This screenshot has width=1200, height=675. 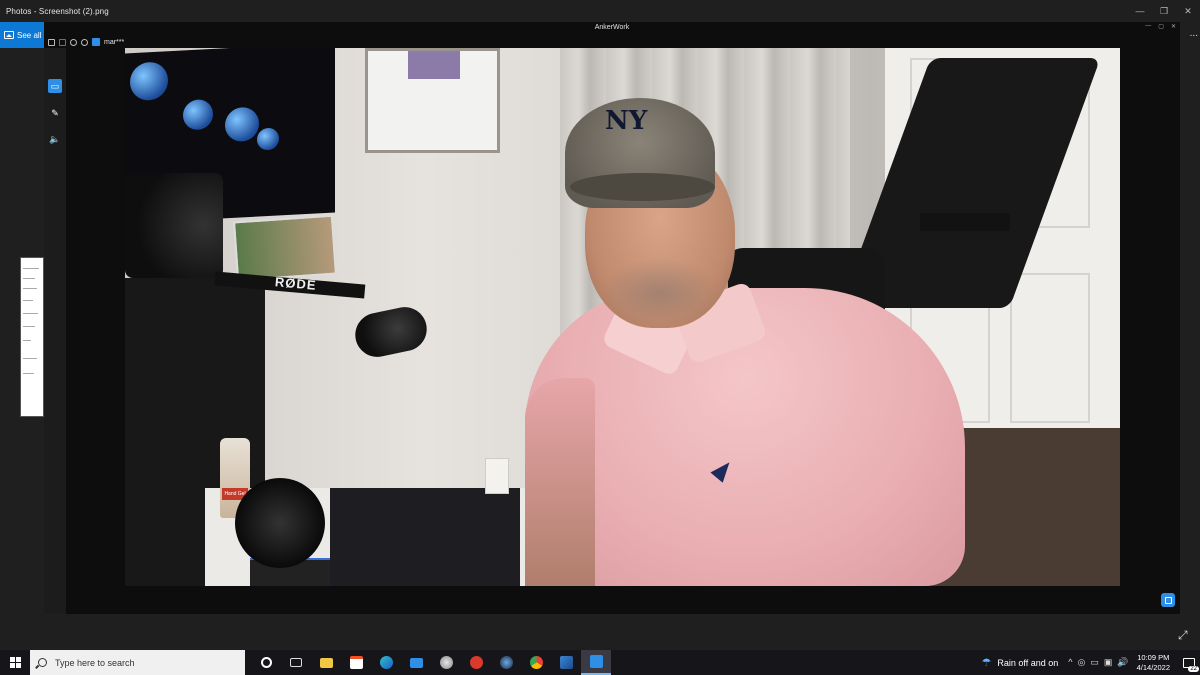 What do you see at coordinates (560, 482) in the screenshot?
I see `person-arm` at bounding box center [560, 482].